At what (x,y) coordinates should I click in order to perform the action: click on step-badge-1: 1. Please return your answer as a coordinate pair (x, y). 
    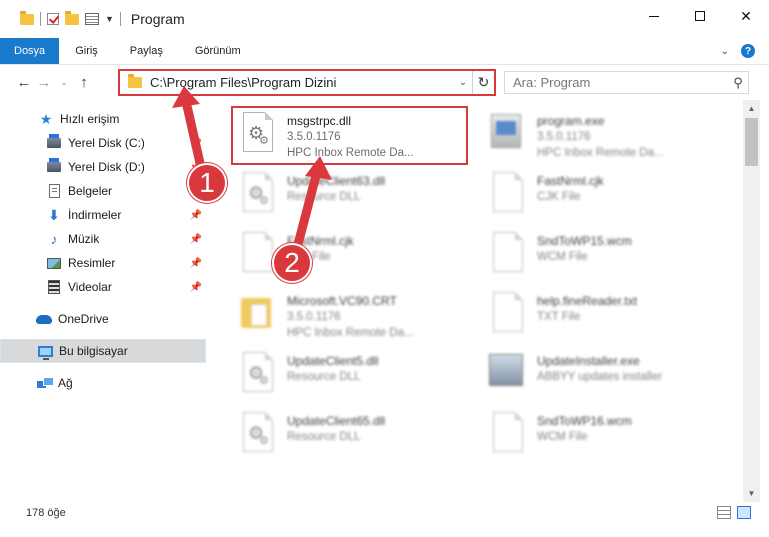
    Looking at the image, I should click on (207, 183).